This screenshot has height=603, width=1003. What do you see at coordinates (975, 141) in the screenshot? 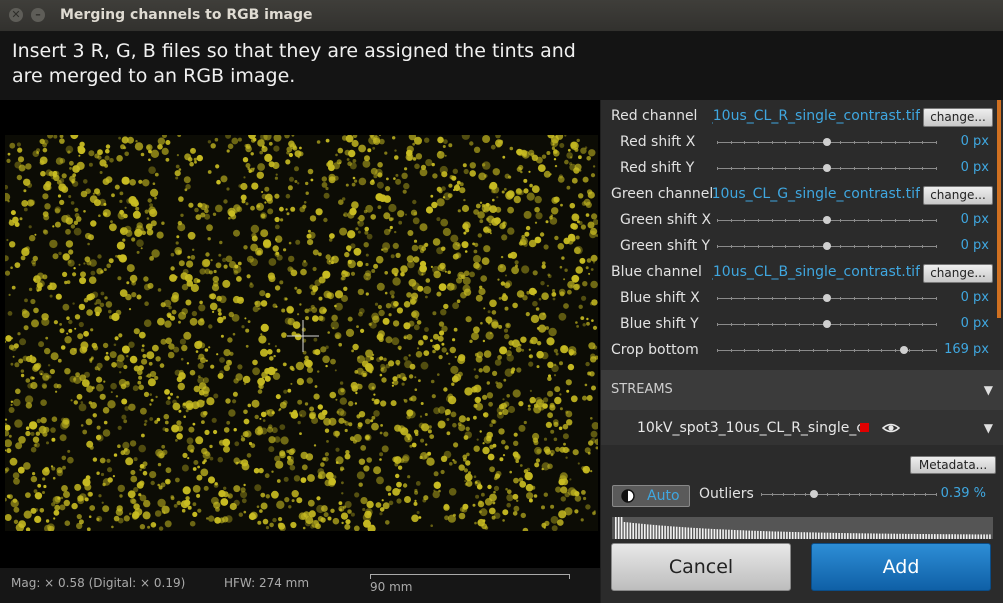
I see `red-shift-x-value: 0 px` at bounding box center [975, 141].